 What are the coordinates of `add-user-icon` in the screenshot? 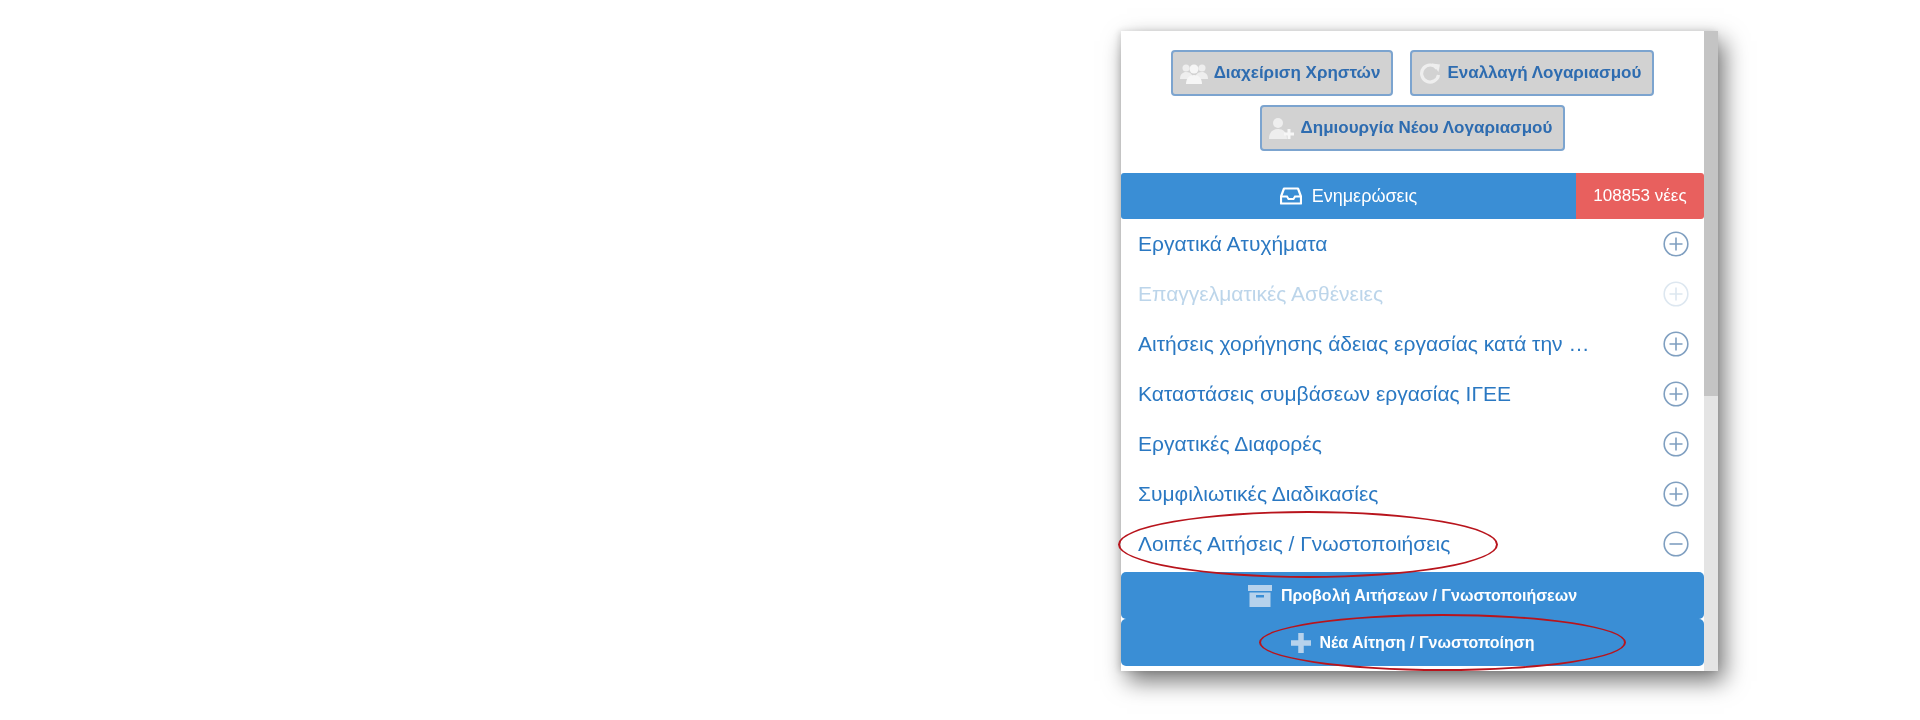 It's located at (1281, 128).